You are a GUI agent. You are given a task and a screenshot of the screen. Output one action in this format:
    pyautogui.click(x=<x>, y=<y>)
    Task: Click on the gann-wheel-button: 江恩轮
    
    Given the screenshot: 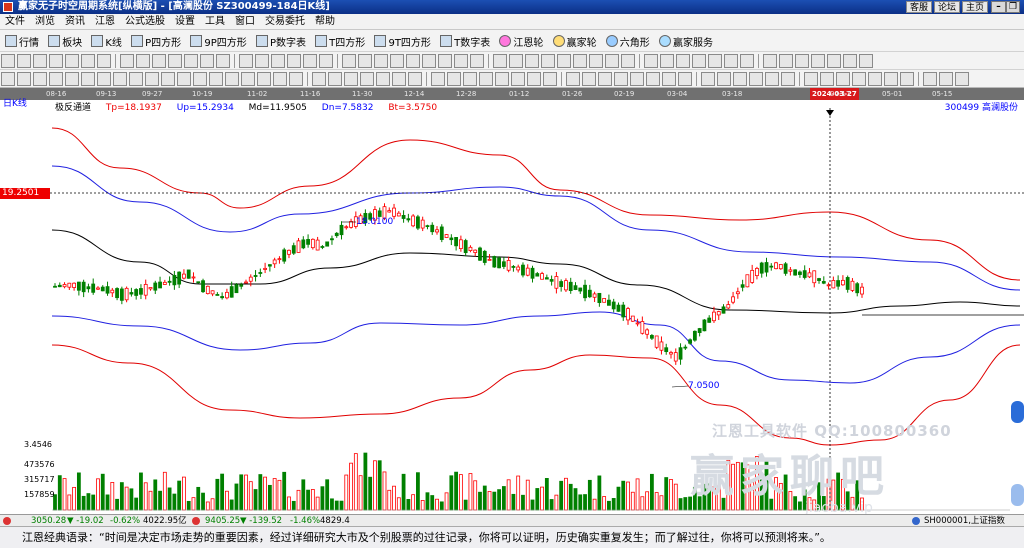 What is the action you would take?
    pyautogui.click(x=522, y=41)
    